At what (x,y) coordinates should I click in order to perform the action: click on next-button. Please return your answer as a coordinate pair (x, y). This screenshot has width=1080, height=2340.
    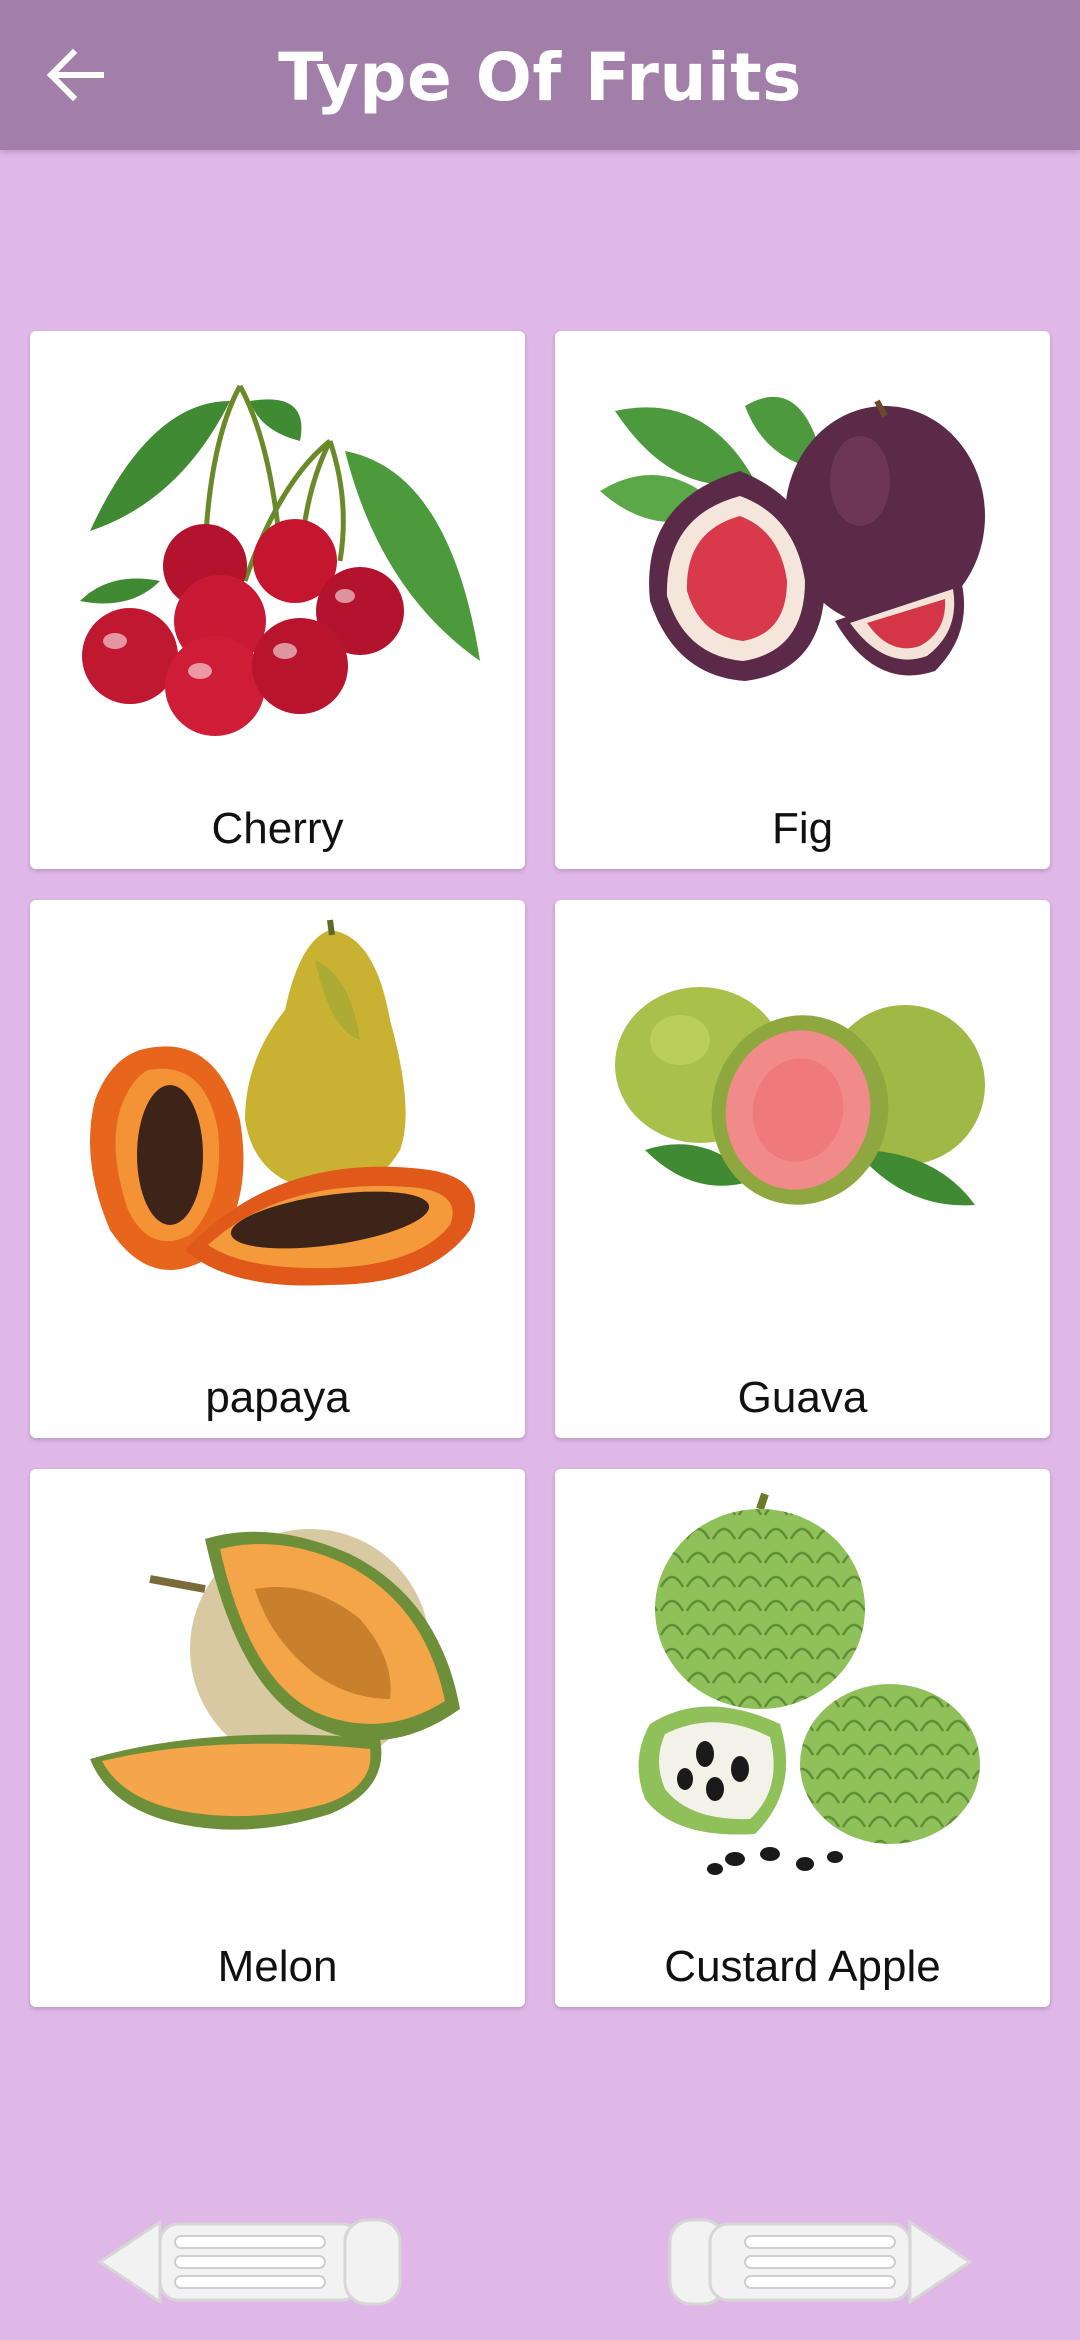
    Looking at the image, I should click on (820, 2262).